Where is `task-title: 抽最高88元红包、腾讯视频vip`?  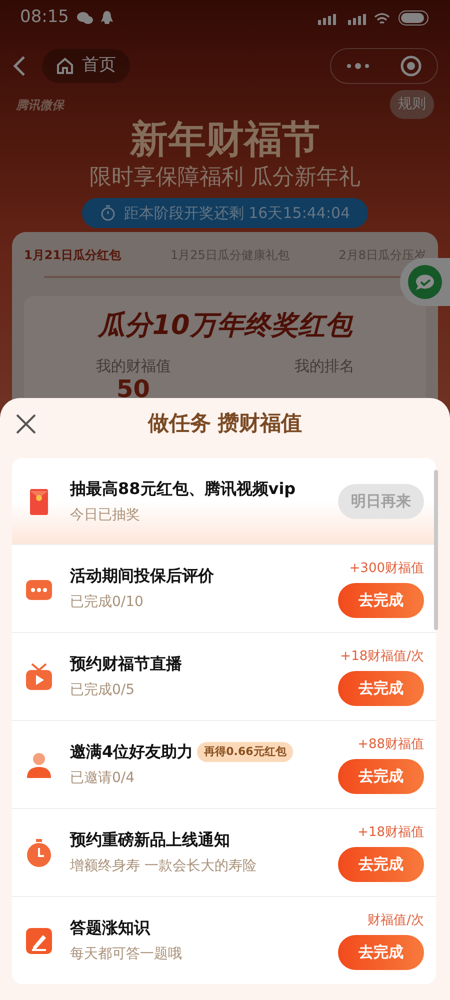
task-title: 抽最高88元红包、腾讯视频vip is located at coordinates (183, 489).